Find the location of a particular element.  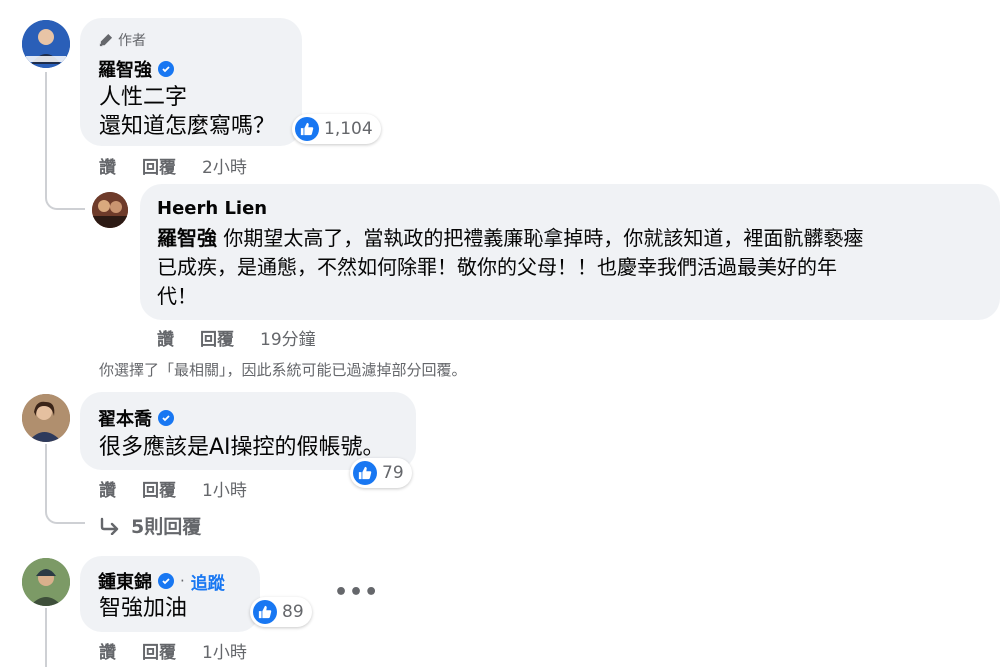

reply-text-line: 羅智強 你期望太高了，當執政的把禮義廉恥拿掉時，你就該知道，裡面骯髒褻瘞 is located at coordinates (510, 238).